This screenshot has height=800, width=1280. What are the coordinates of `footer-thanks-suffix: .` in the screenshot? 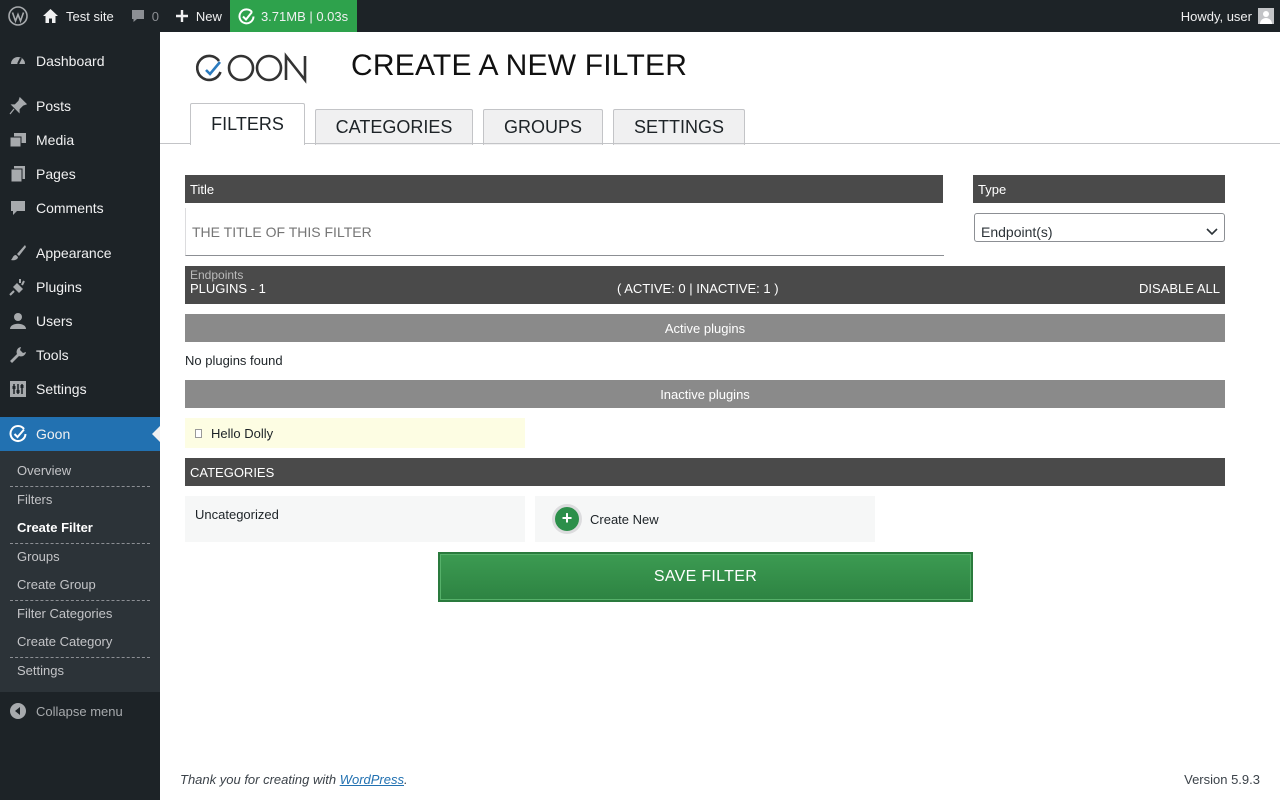 It's located at (406, 779).